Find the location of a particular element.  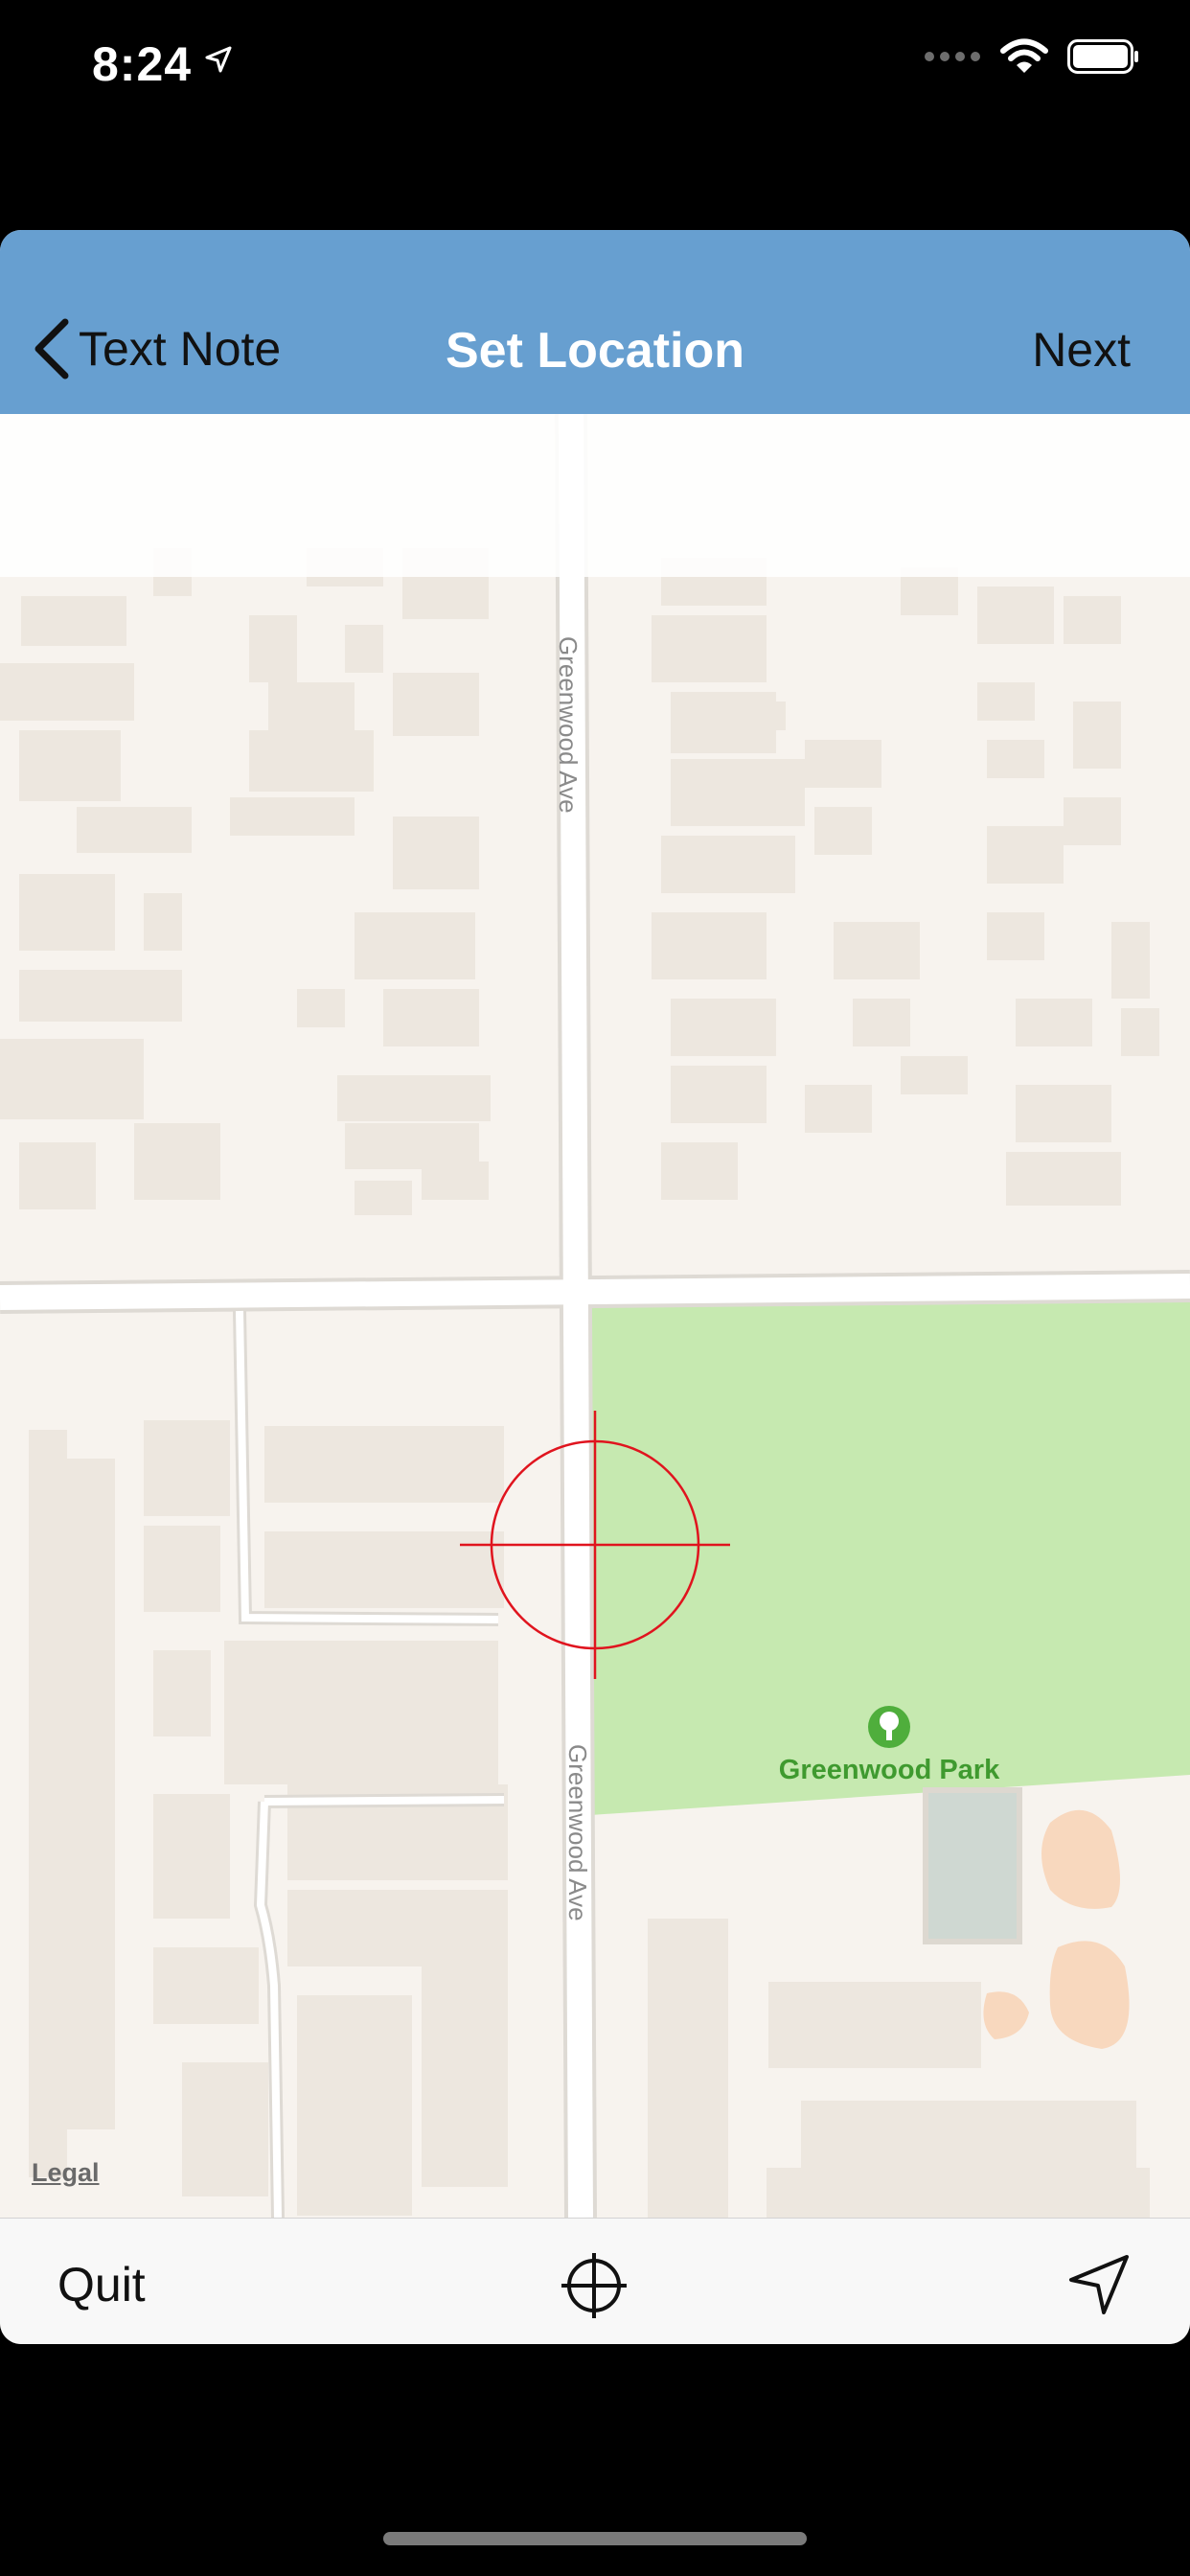

home-indicator is located at coordinates (595, 2538).